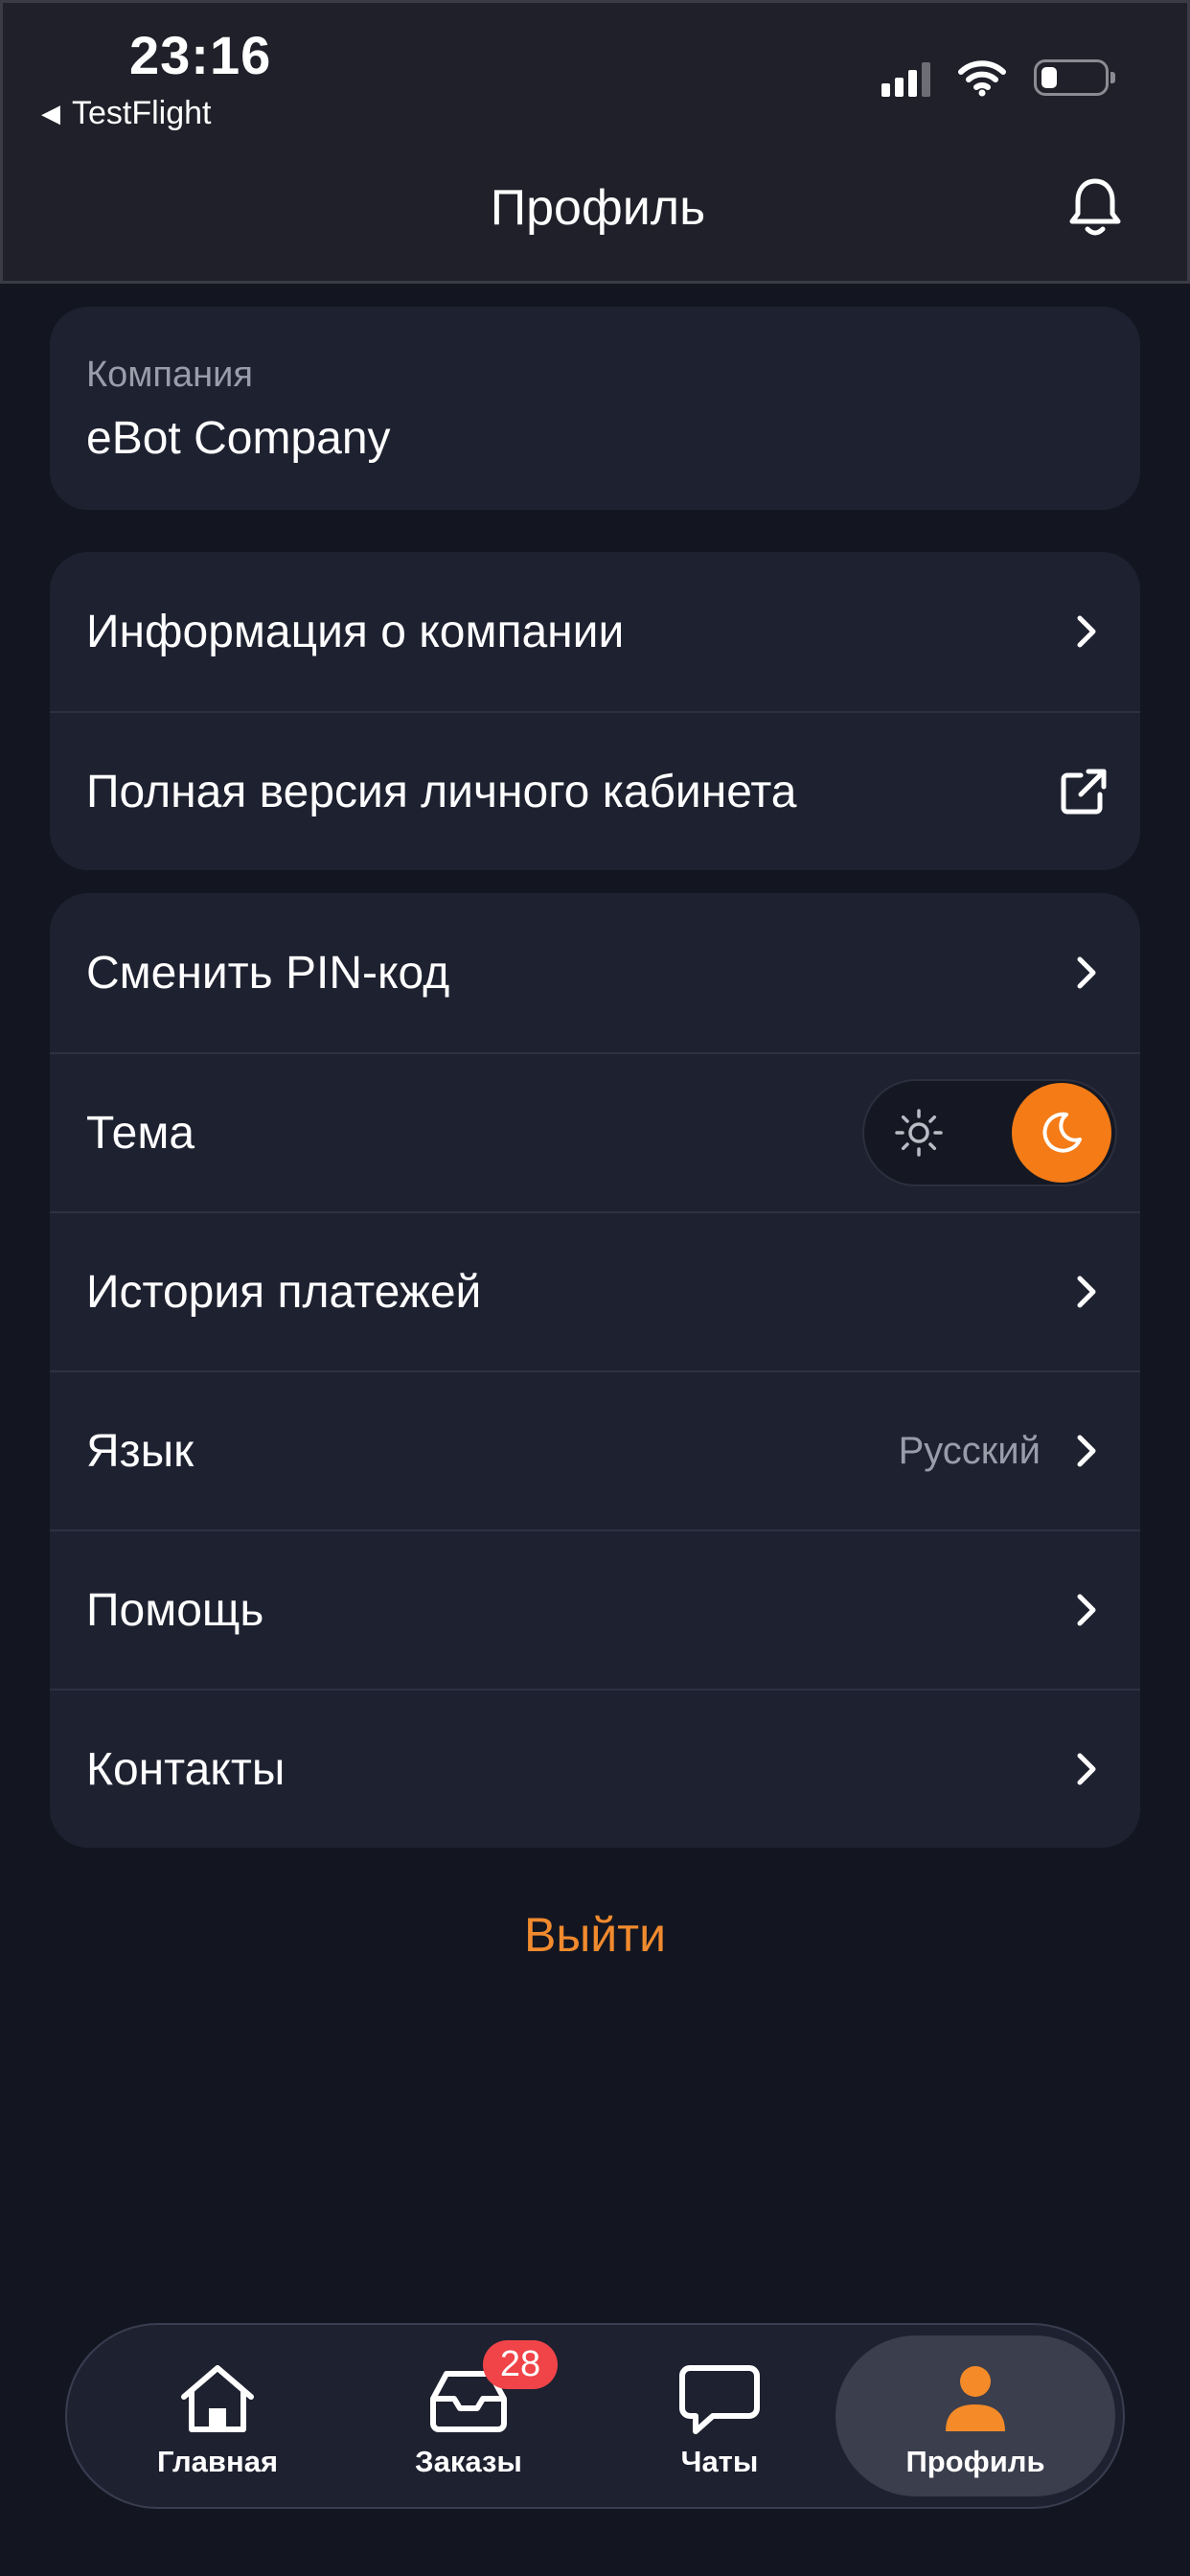  I want to click on language-label: Язык, so click(140, 1451).